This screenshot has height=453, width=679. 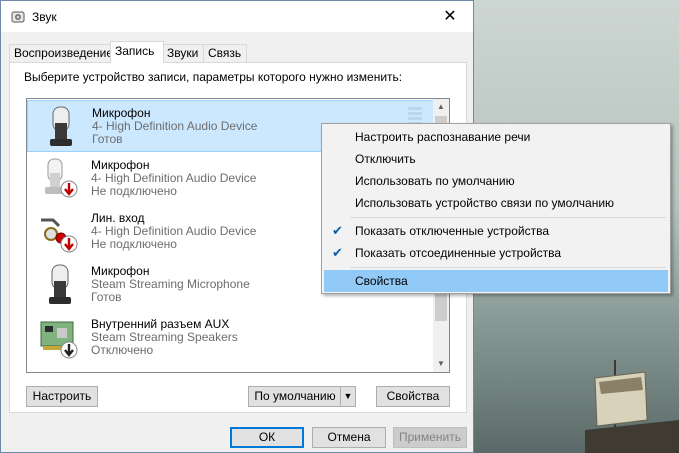 I want to click on menu-item-speech-recognition: Настроить распознавание речи, so click(x=496, y=137).